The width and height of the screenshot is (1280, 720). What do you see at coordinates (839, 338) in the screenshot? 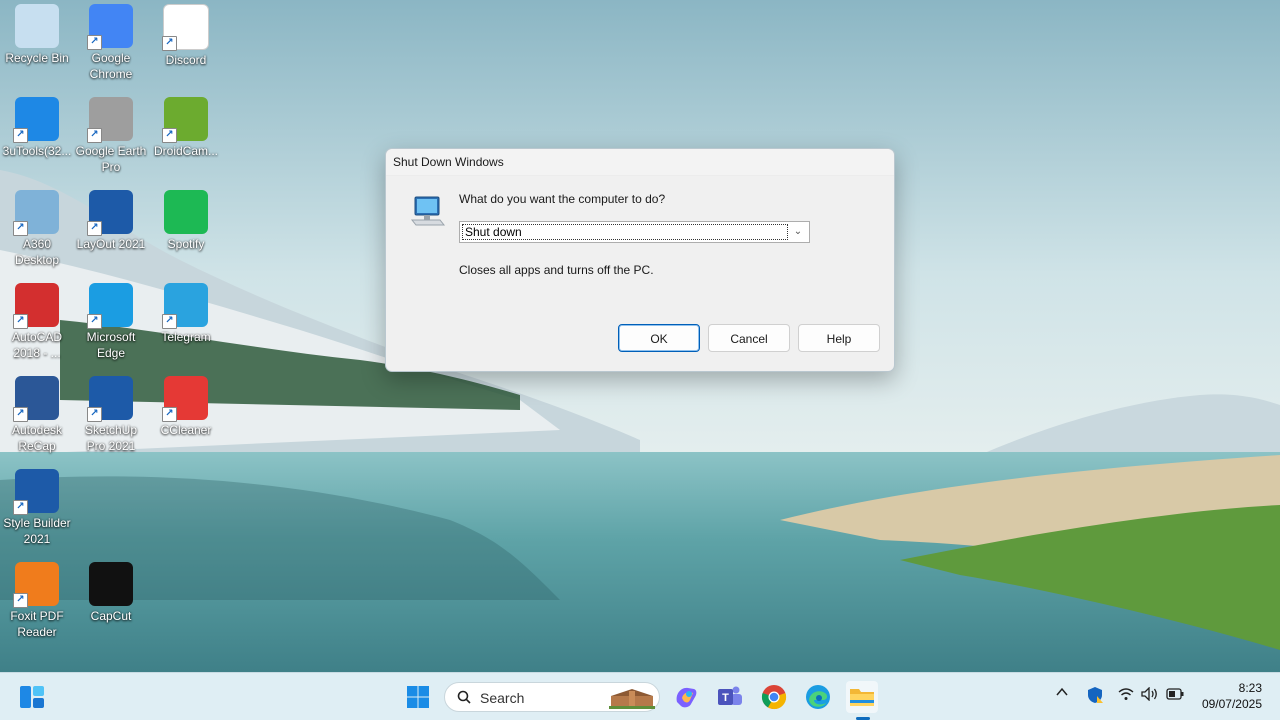
I see `help-button: Help` at bounding box center [839, 338].